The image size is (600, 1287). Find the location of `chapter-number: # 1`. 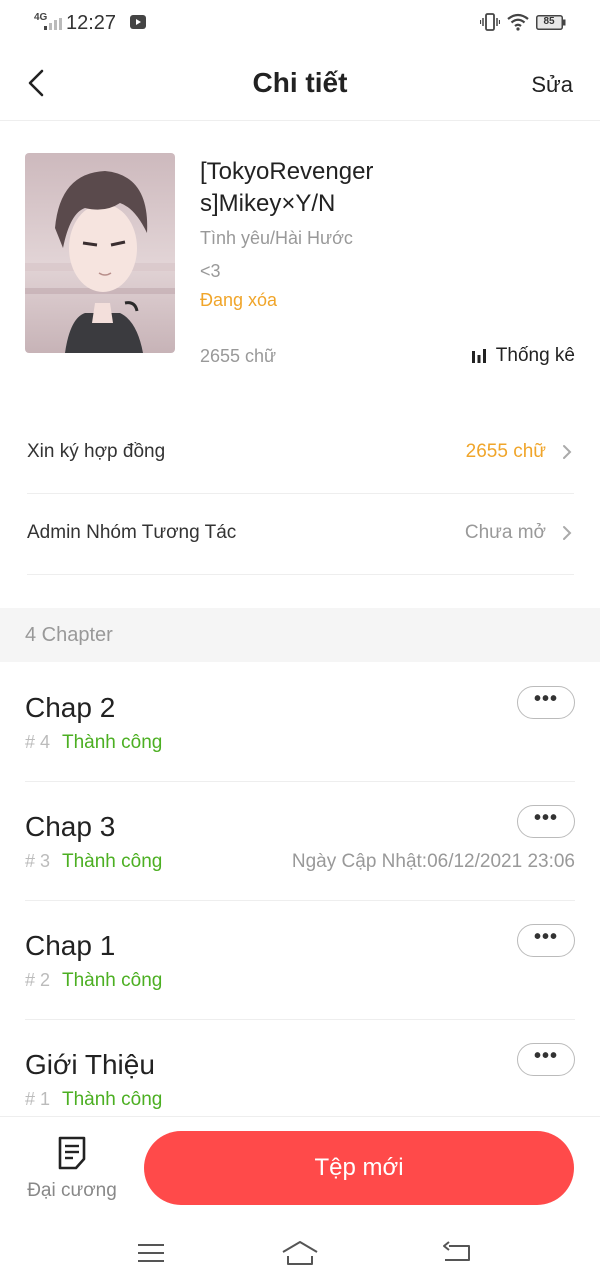

chapter-number: # 1 is located at coordinates (38, 1099).